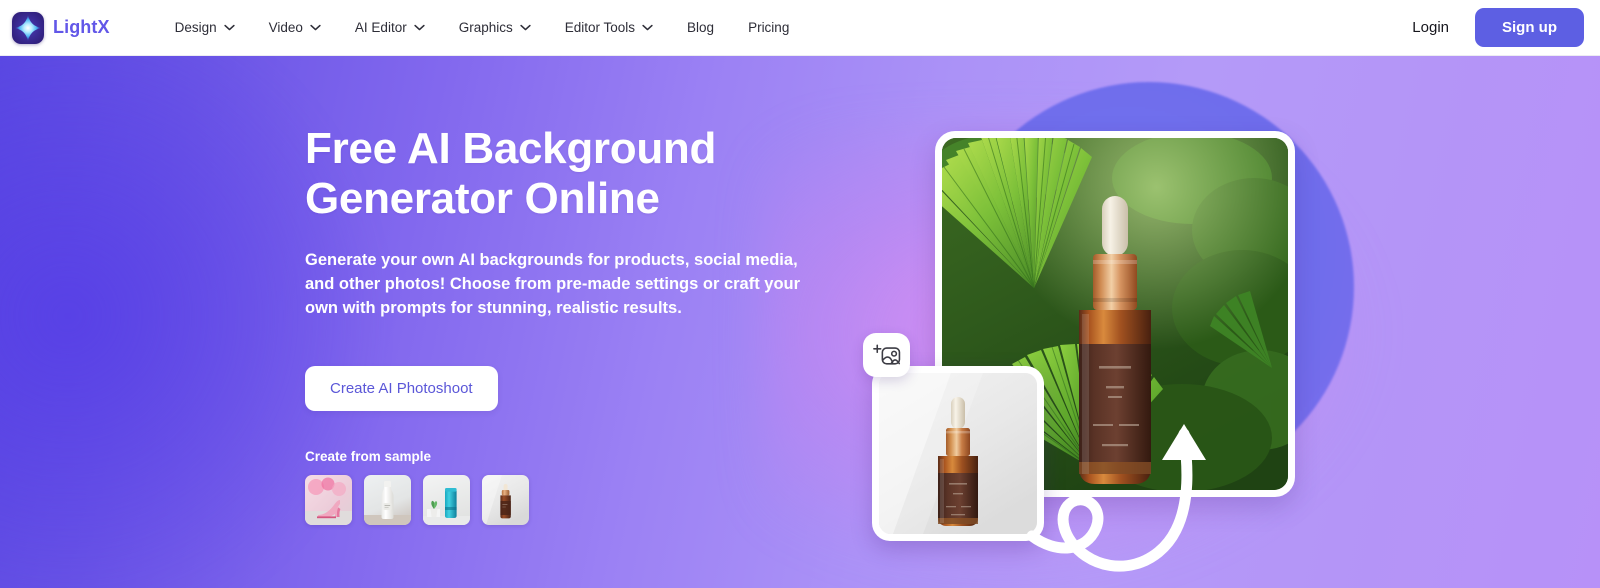  Describe the element at coordinates (600, 27) in the screenshot. I see `nav-item-label: Editor Tools` at that location.